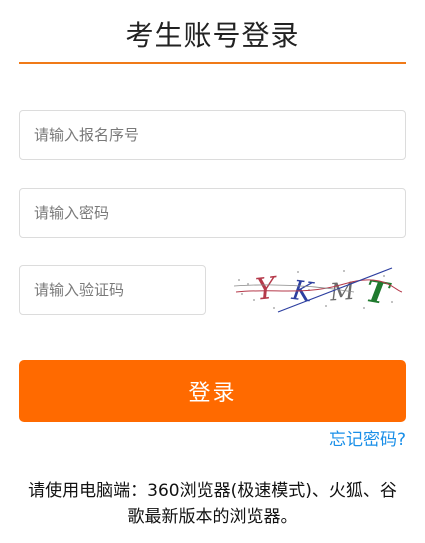  What do you see at coordinates (267, 289) in the screenshot?
I see `captcha-char: Y` at bounding box center [267, 289].